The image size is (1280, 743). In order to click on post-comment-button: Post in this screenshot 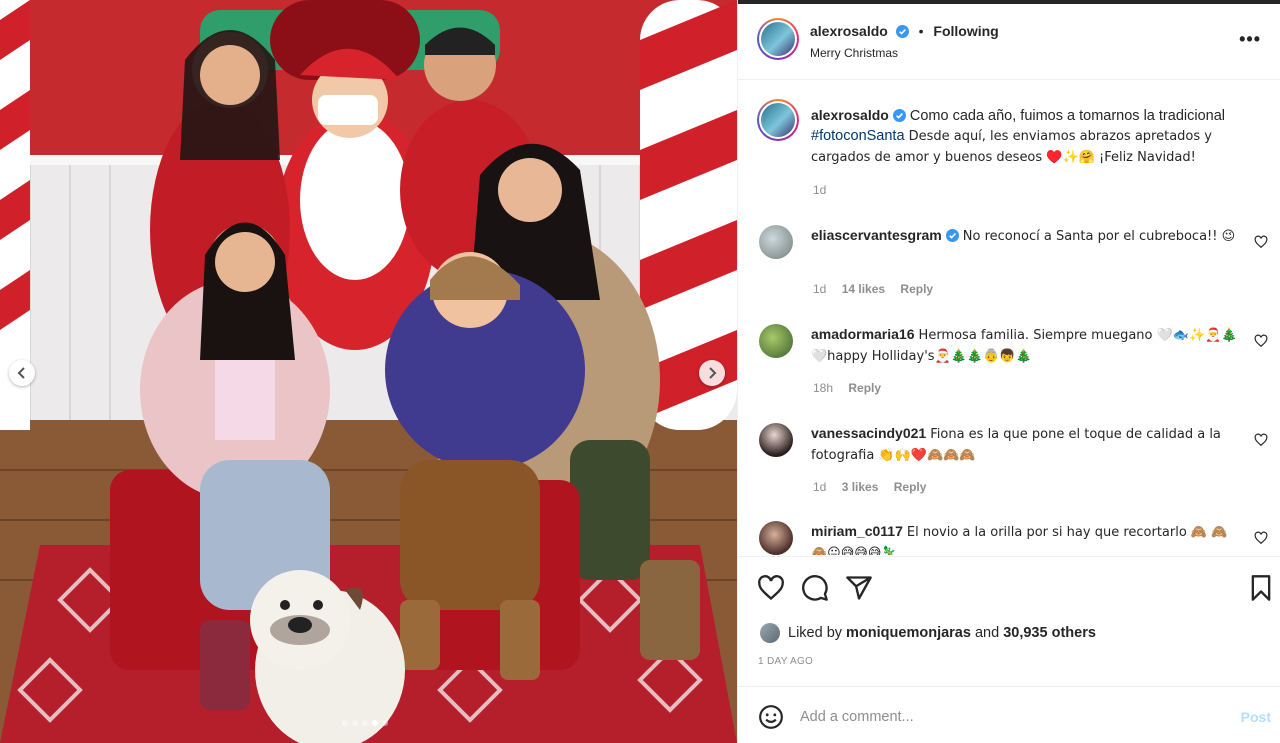, I will do `click(1256, 717)`.